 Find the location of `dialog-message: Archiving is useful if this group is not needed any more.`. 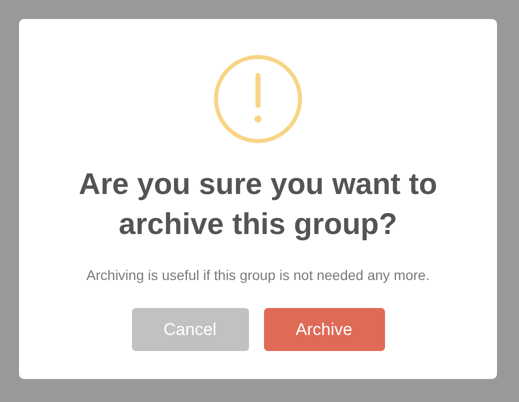

dialog-message: Archiving is useful if this group is not needed any more. is located at coordinates (258, 275).